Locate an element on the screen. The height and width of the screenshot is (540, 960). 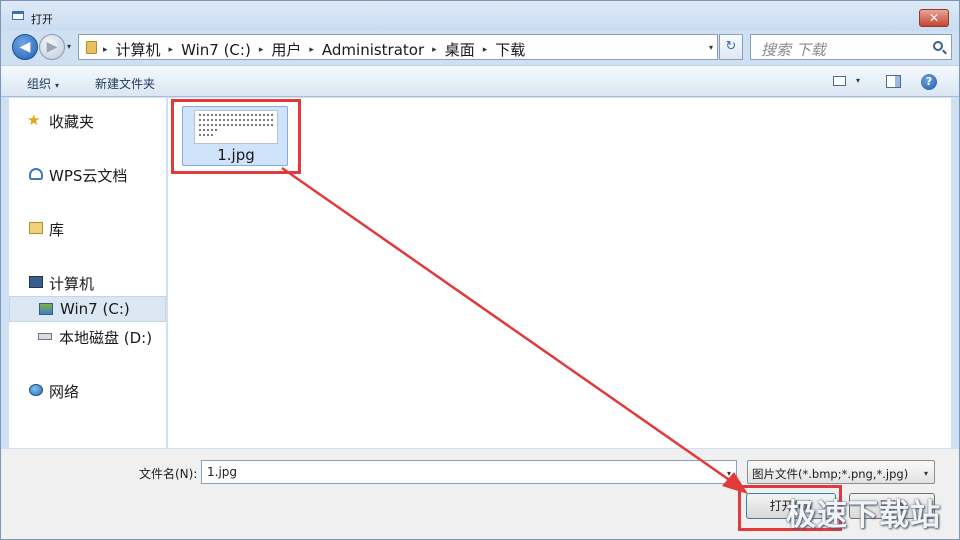
search-icon is located at coordinates (938, 46).